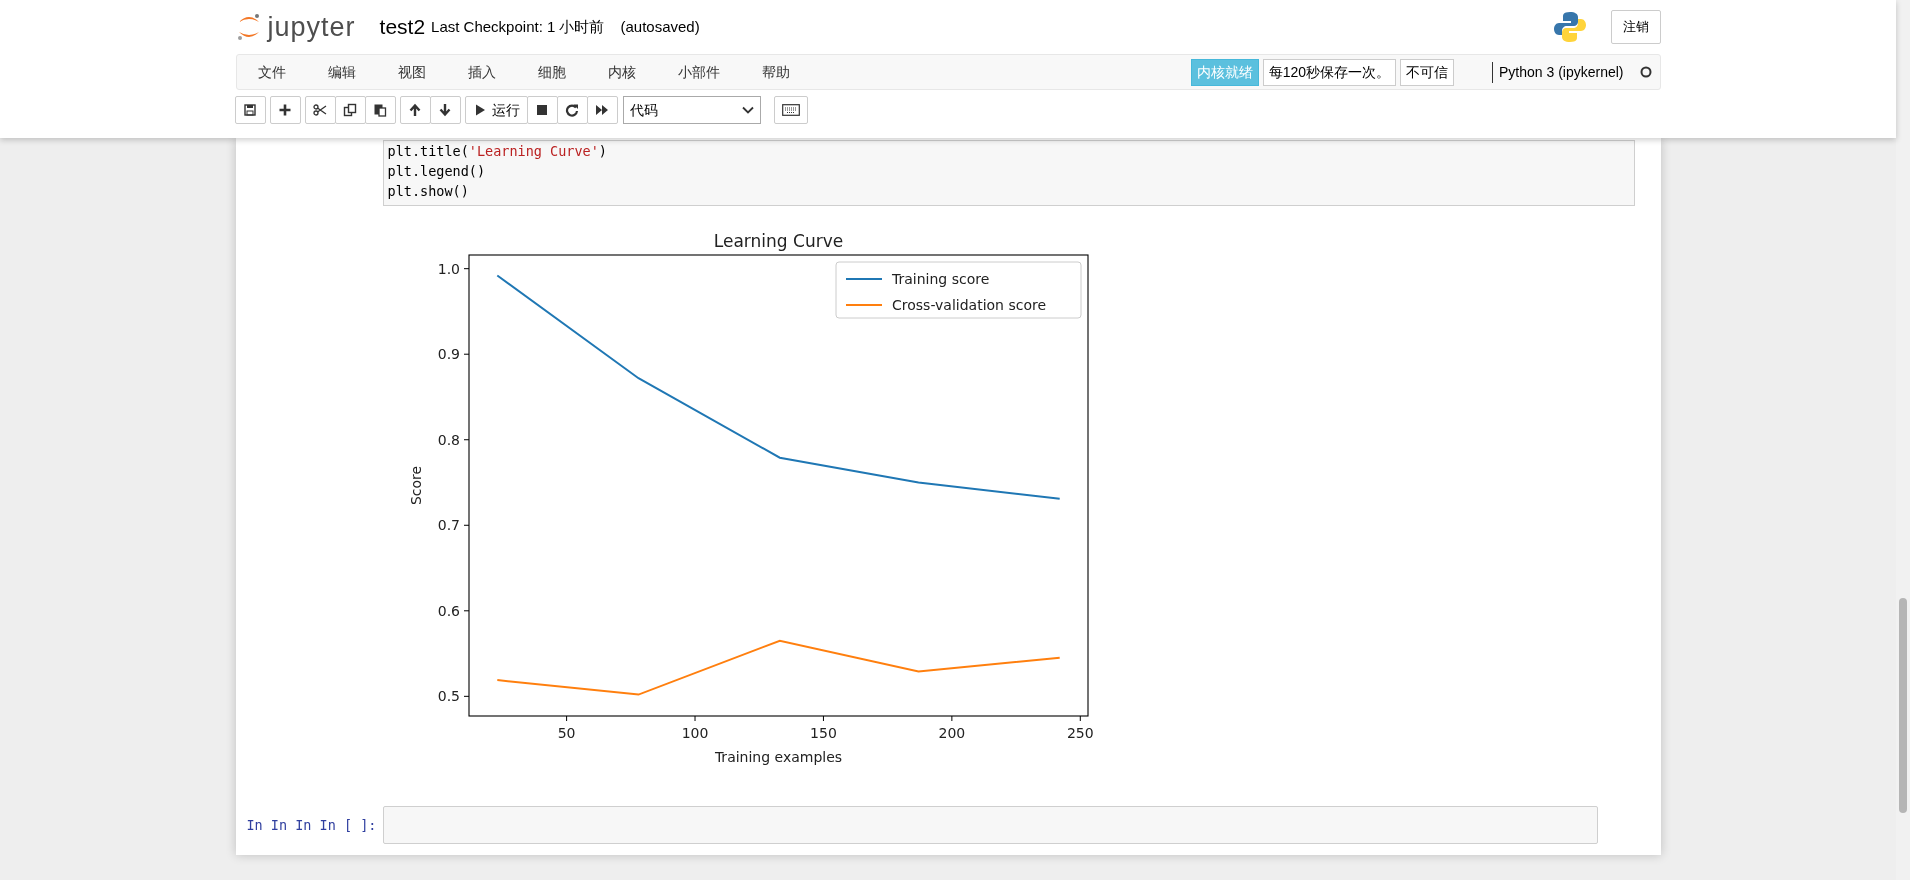  I want to click on cut-button, so click(320, 110).